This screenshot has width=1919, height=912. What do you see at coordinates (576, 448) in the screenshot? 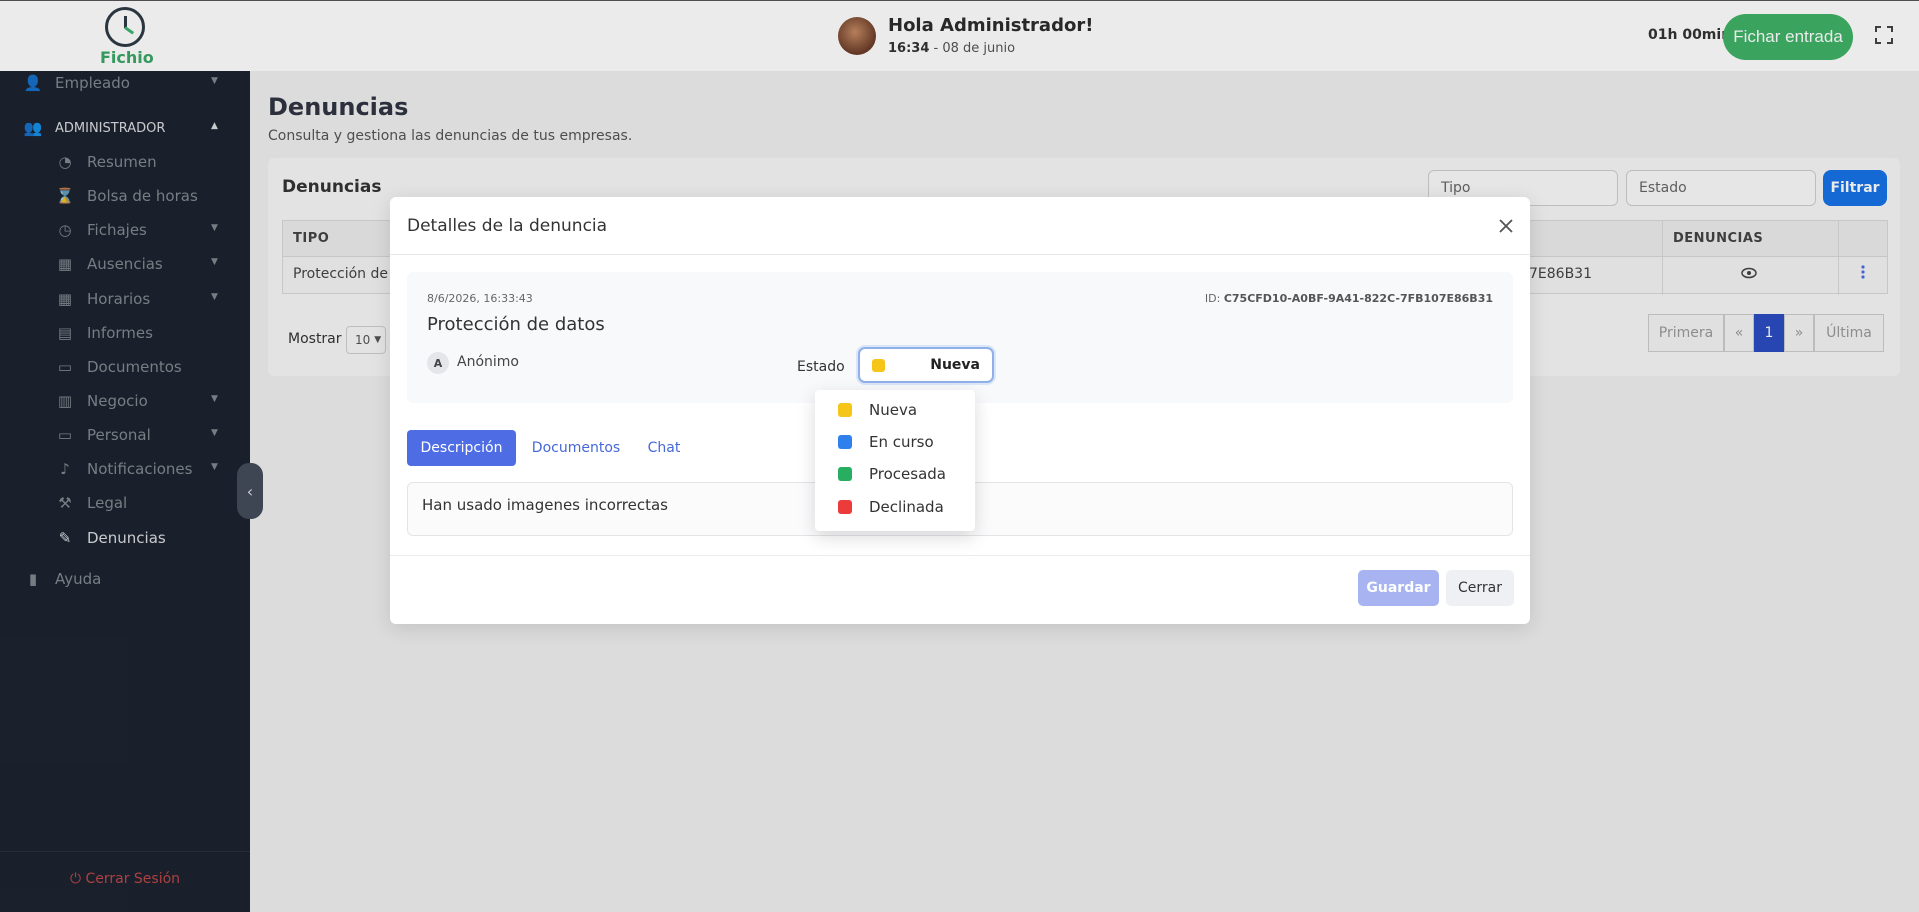
I see `tab-documentos: Documentos` at bounding box center [576, 448].